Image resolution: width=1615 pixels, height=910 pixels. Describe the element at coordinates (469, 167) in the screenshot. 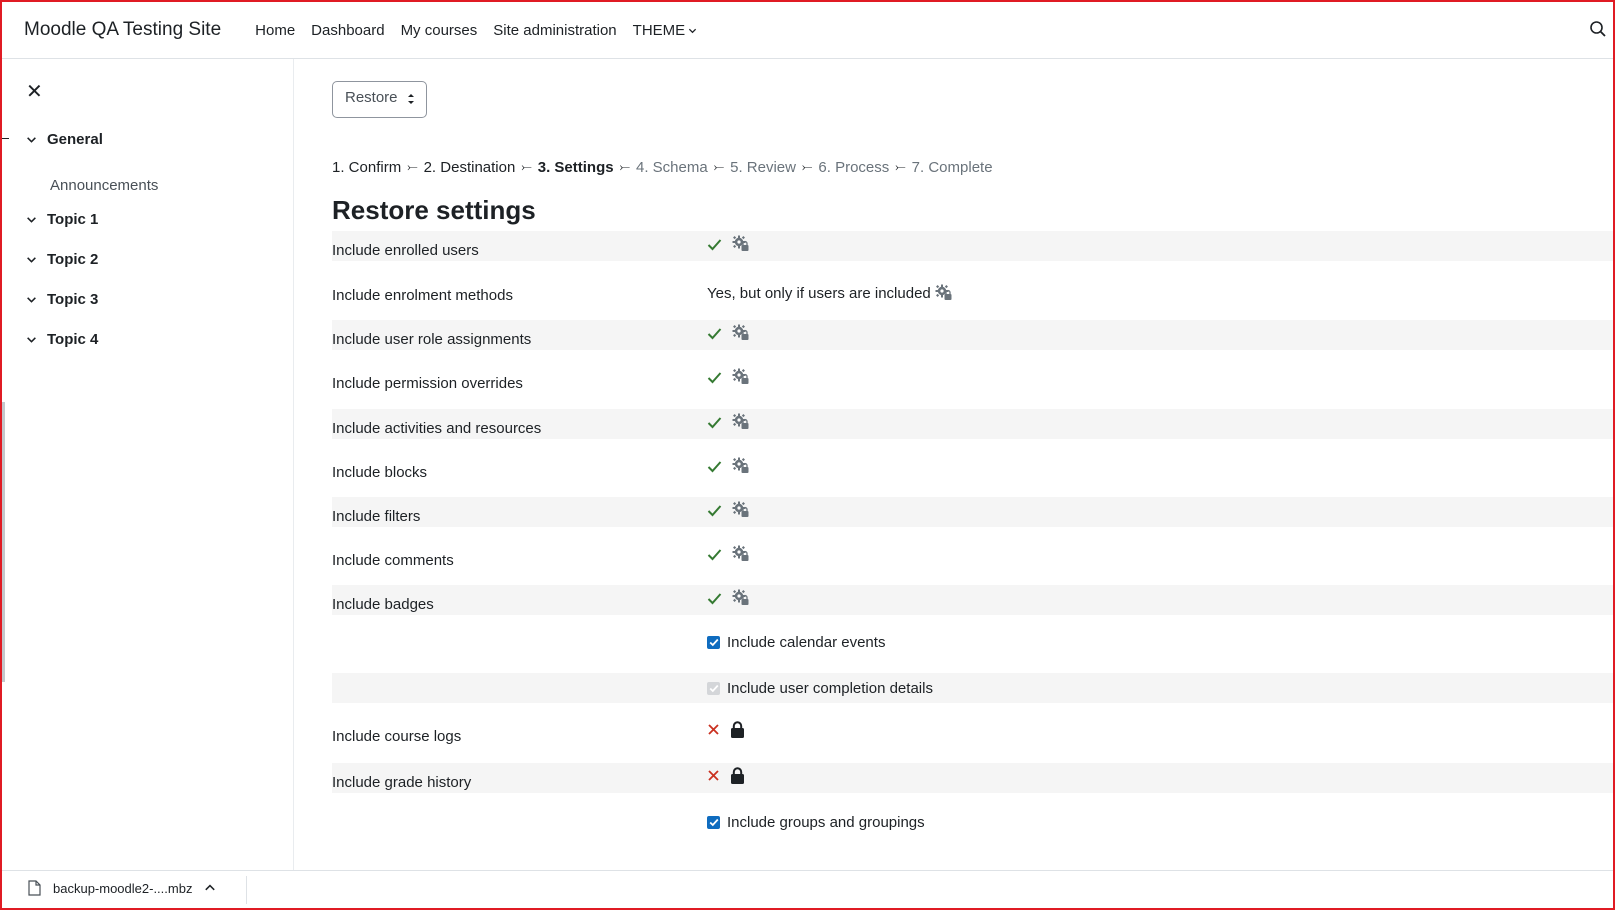

I see `restore-step: 2. Destination` at that location.